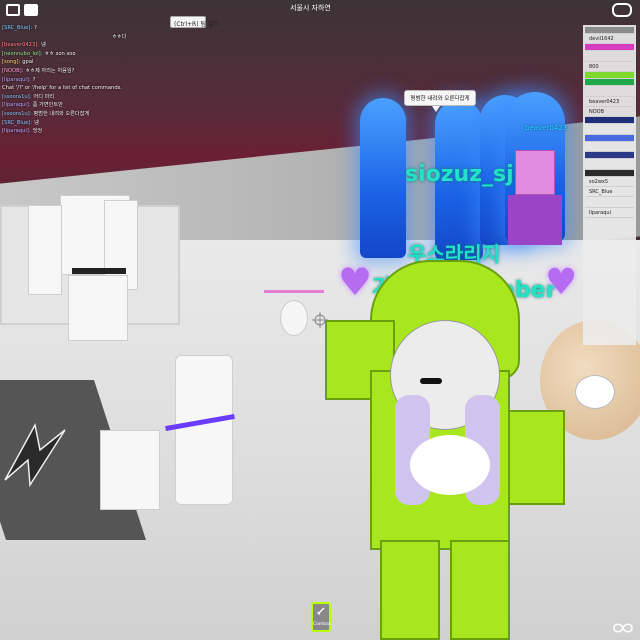 The width and height of the screenshot is (640, 640). What do you see at coordinates (60, 53) in the screenshot?
I see `chat-message: ㅎㅎ son soo` at bounding box center [60, 53].